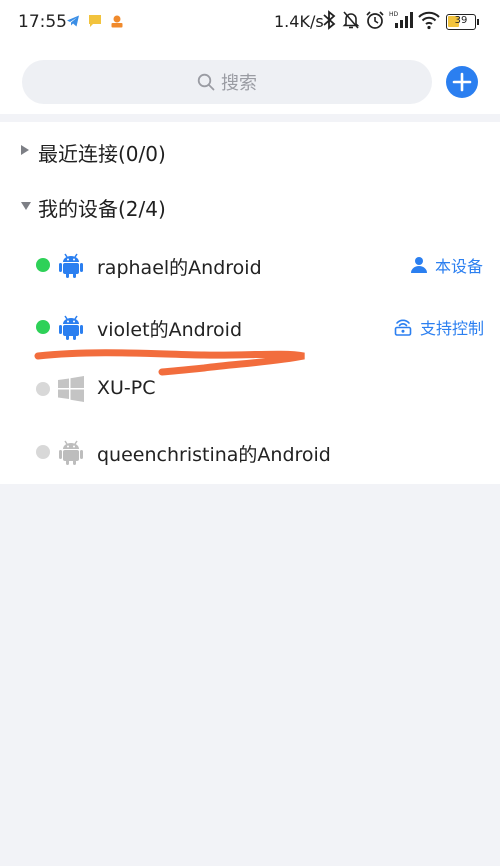 This screenshot has width=500, height=866. I want to click on battery-level: 39, so click(461, 20).